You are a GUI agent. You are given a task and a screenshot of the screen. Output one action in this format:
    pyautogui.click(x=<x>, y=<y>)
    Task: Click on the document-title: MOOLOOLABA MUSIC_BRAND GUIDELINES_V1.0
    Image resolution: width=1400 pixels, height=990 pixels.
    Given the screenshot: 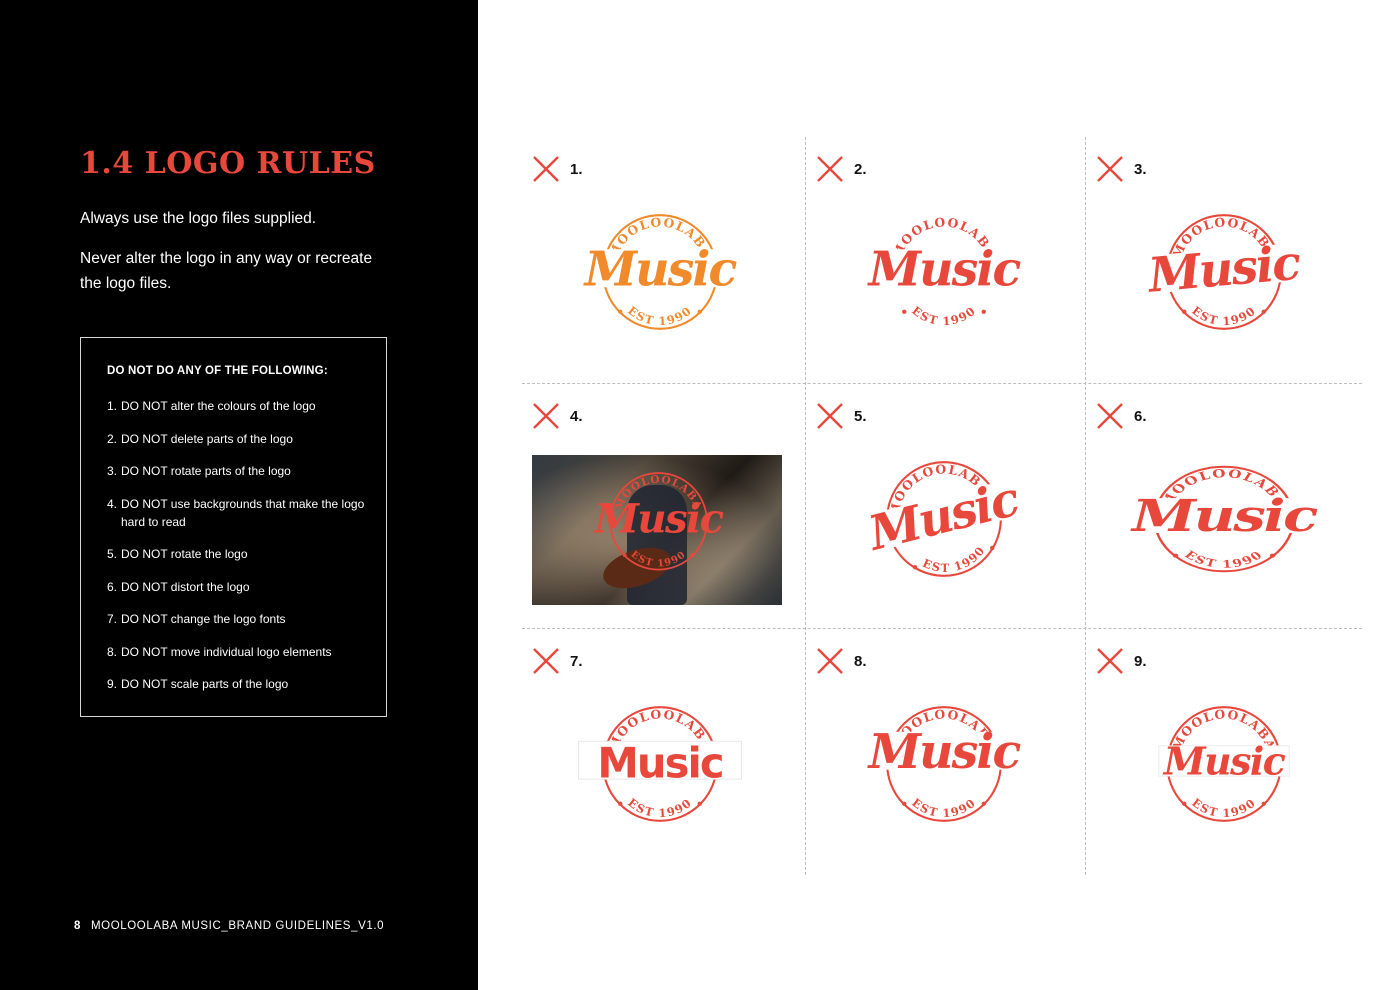 What is the action you would take?
    pyautogui.click(x=238, y=926)
    